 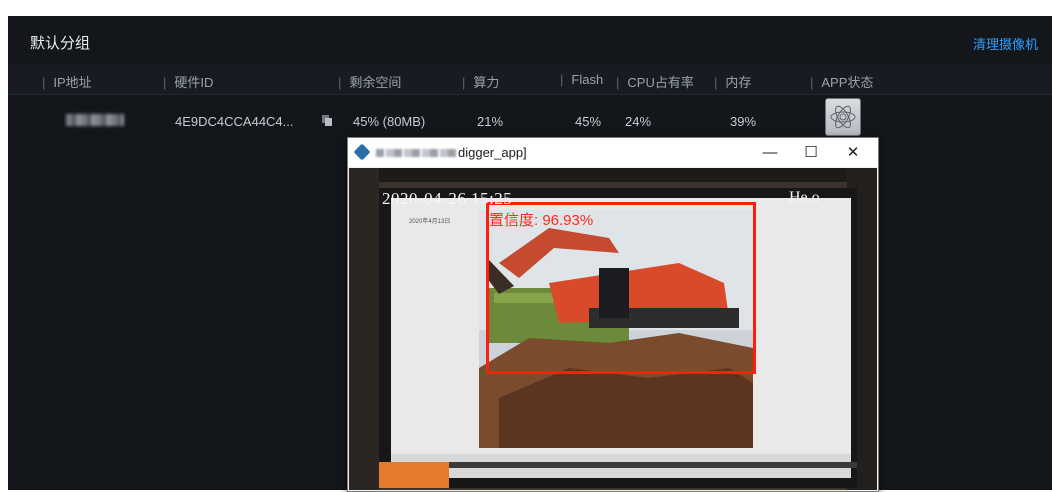 What do you see at coordinates (492, 152) in the screenshot?
I see `window-title: digger_app]` at bounding box center [492, 152].